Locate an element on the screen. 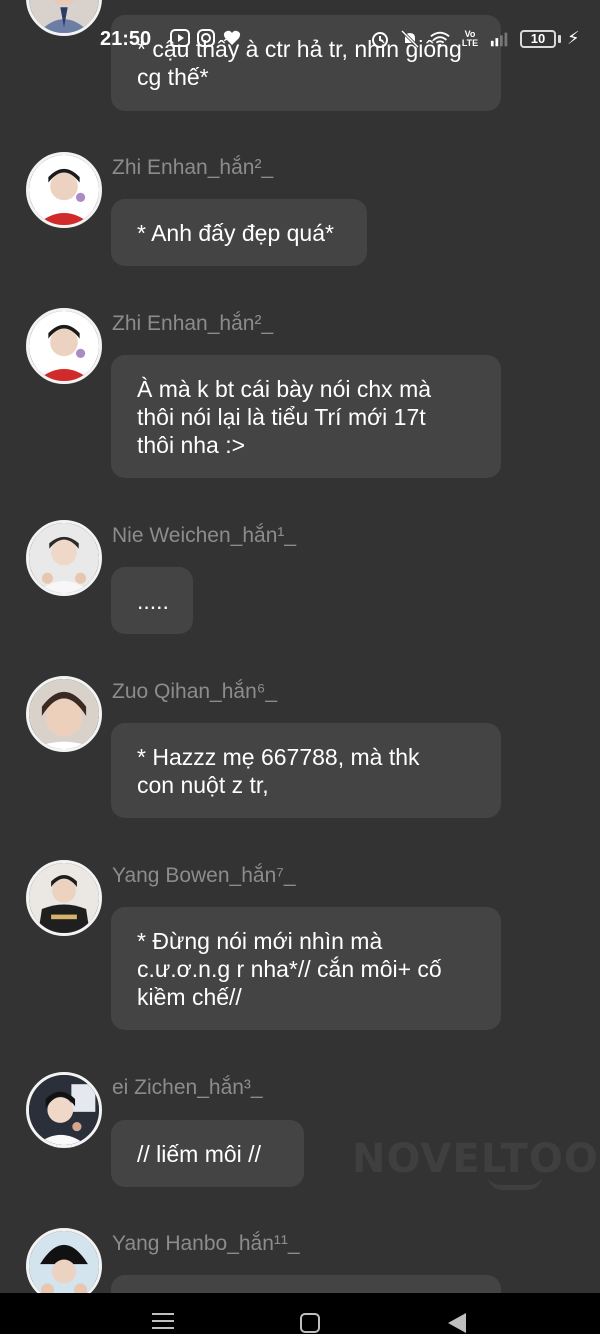 This screenshot has height=1334, width=600. battery-indicator: 10 ⚡ is located at coordinates (550, 38).